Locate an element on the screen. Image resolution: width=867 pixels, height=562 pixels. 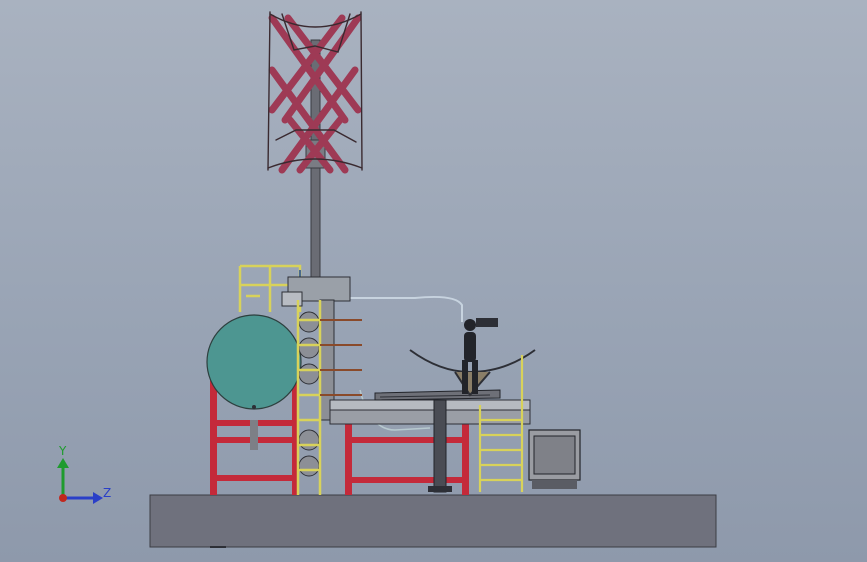
control-cabinet is located at coordinates (554, 459).